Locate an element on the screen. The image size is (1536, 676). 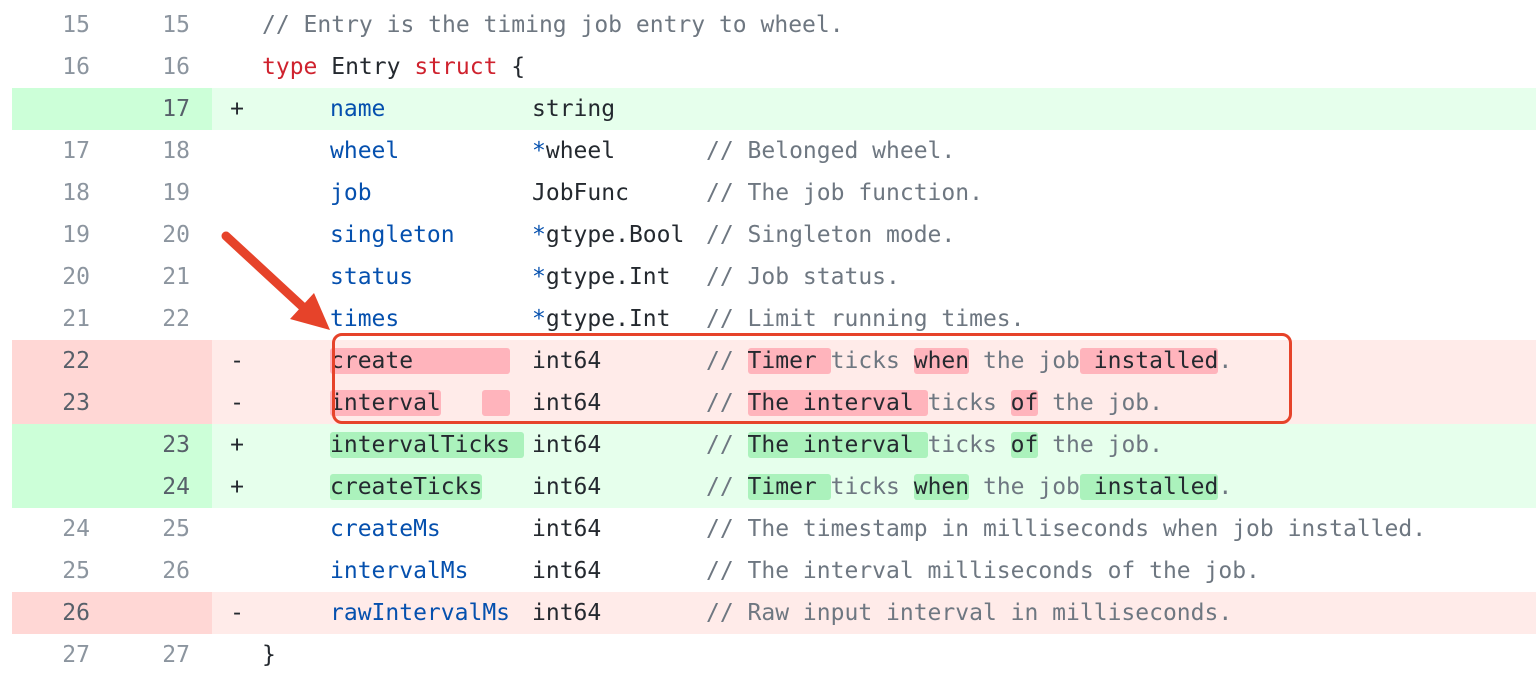
diff-row-context: 20 21 status *gtype.Int// Job status. is located at coordinates (774, 277).